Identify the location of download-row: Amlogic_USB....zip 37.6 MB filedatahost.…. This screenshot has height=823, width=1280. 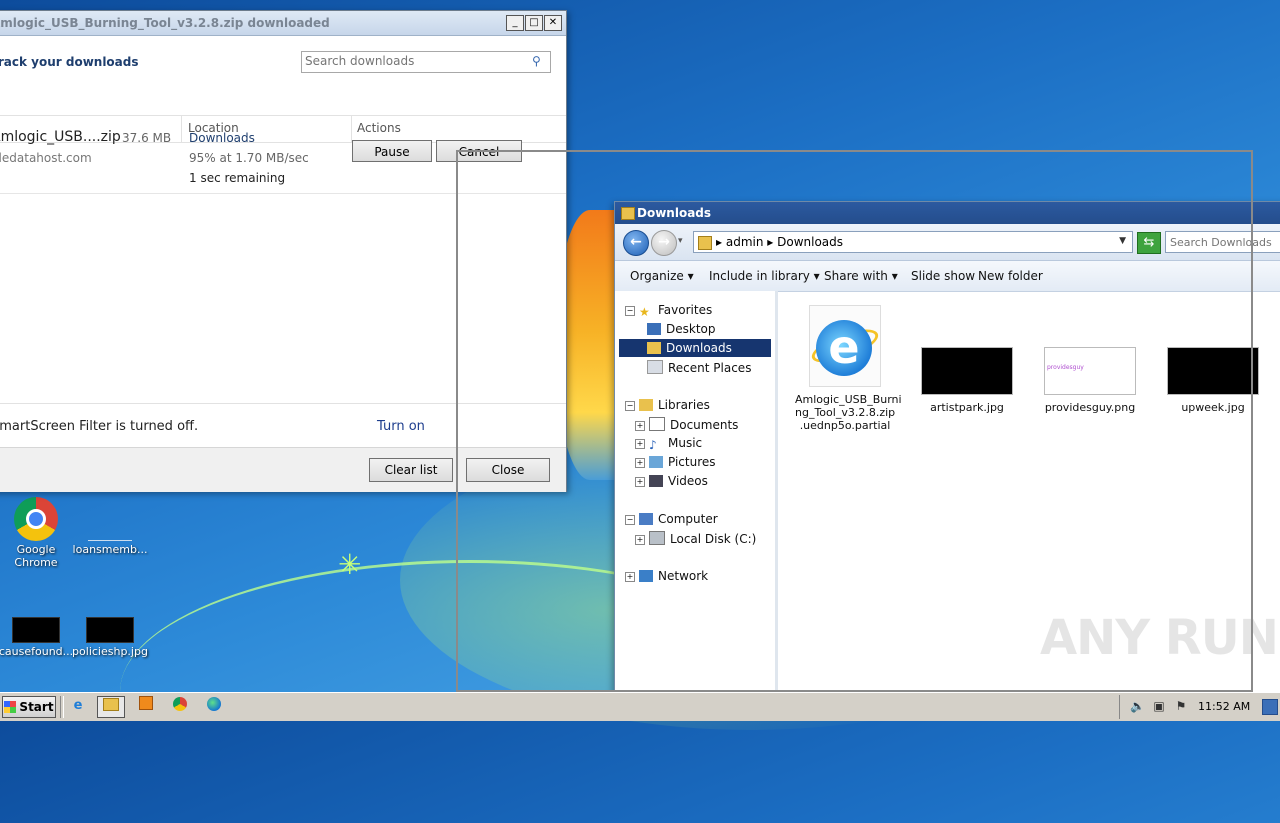
(283, 160).